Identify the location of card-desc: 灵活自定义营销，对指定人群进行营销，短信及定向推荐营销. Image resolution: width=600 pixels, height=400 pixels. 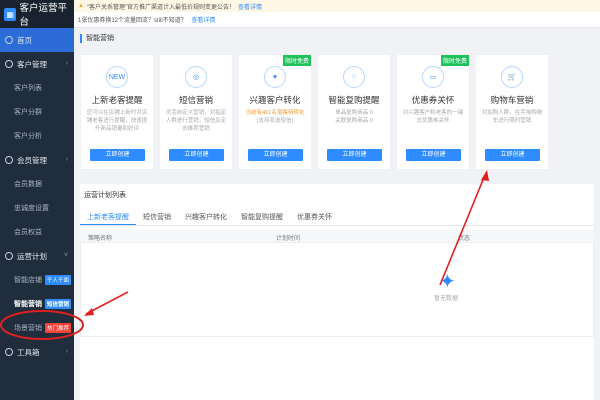
(196, 121).